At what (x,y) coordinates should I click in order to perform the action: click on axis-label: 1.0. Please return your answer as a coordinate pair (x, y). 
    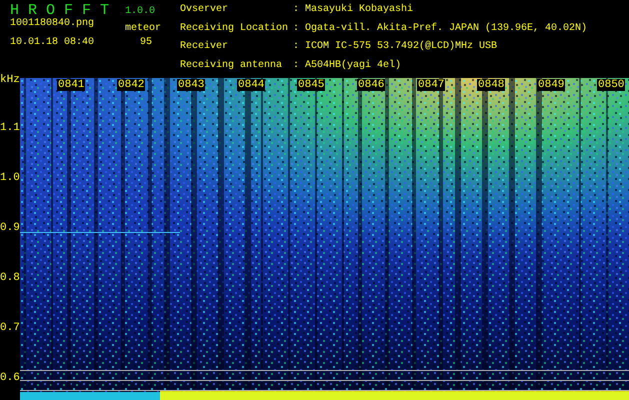
    Looking at the image, I should click on (10, 178).